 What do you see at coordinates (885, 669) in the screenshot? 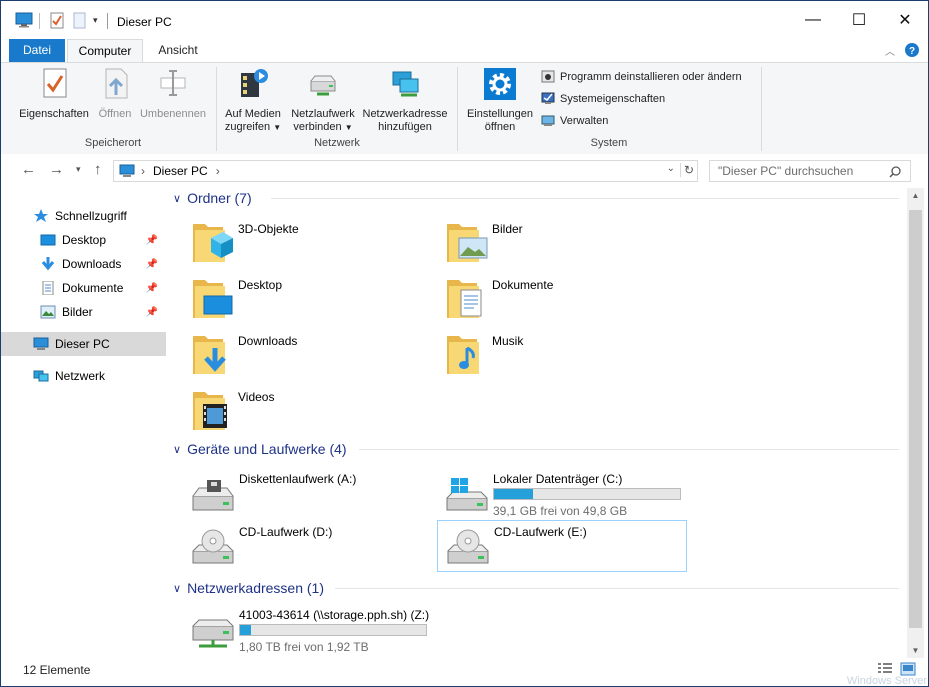
I see `details-view-icon` at bounding box center [885, 669].